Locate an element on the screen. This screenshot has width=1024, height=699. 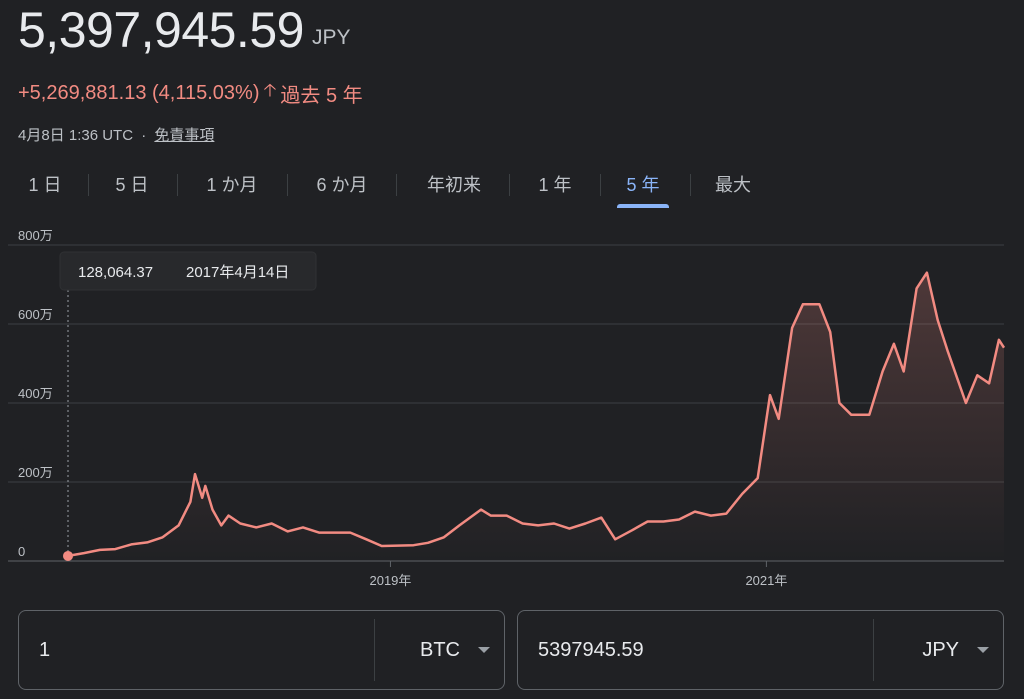
from-currency-select: BTC is located at coordinates (439, 650).